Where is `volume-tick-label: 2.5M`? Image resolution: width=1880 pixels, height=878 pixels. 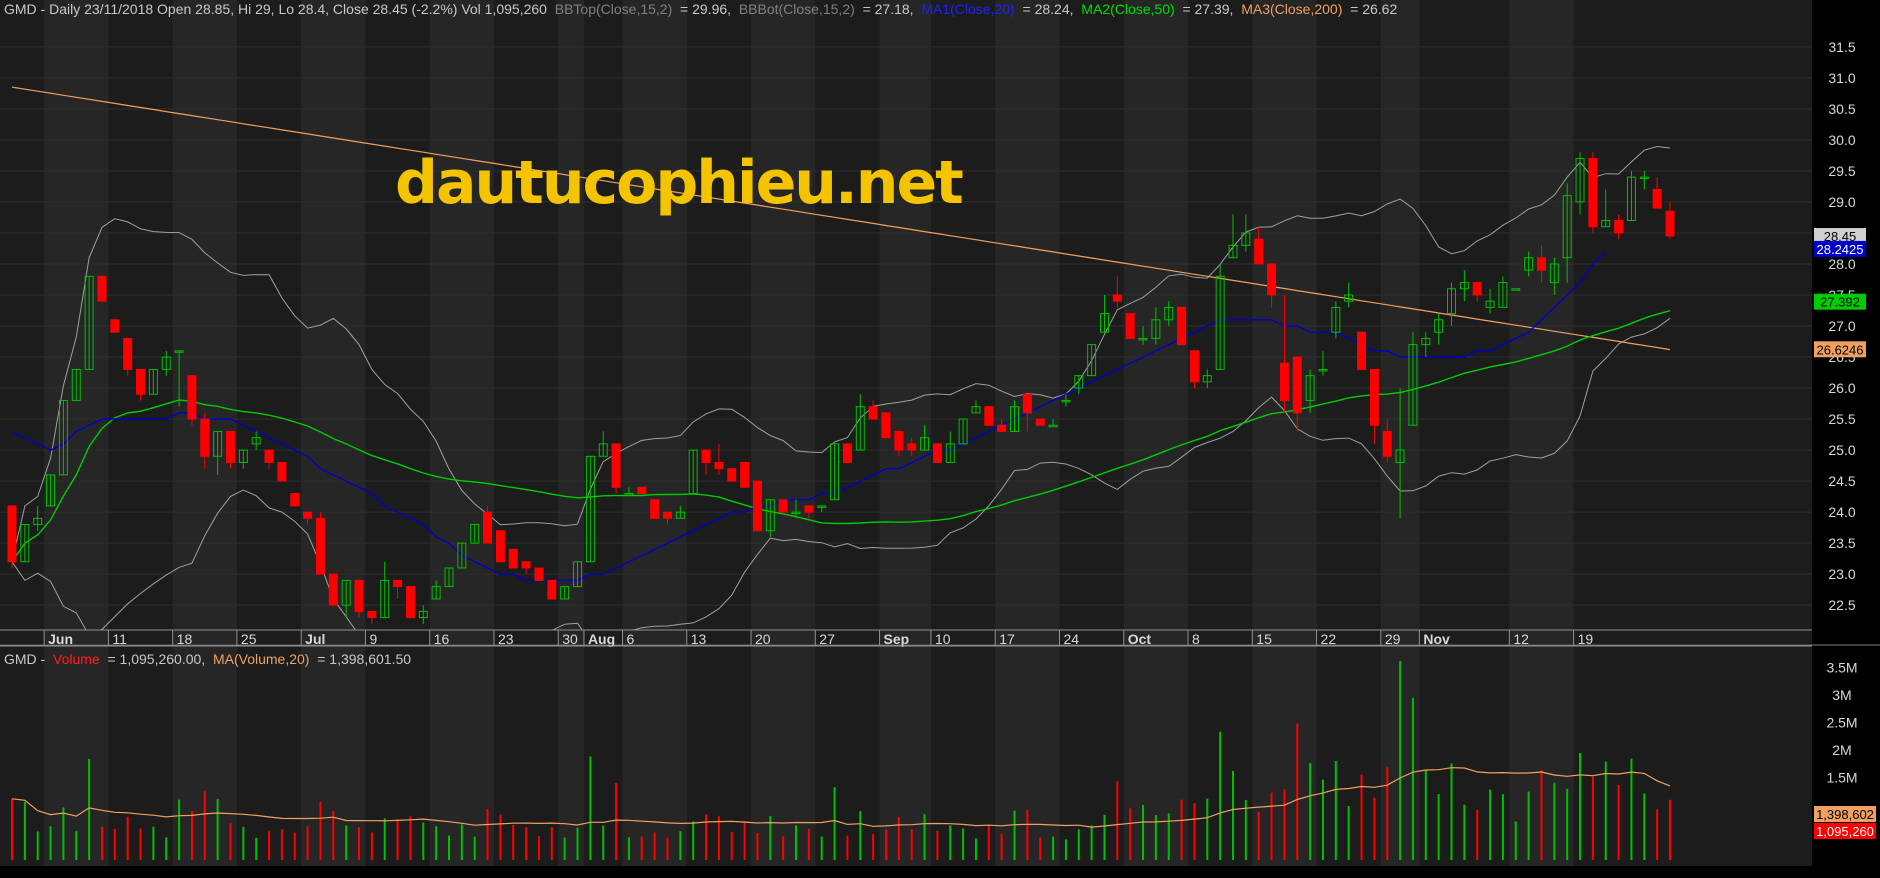 volume-tick-label: 2.5M is located at coordinates (1841, 723).